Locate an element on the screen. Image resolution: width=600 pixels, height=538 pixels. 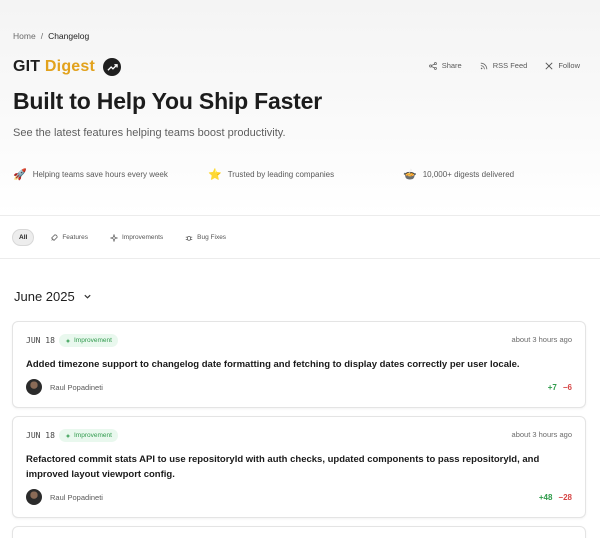
filter-all: All is located at coordinates (23, 237).